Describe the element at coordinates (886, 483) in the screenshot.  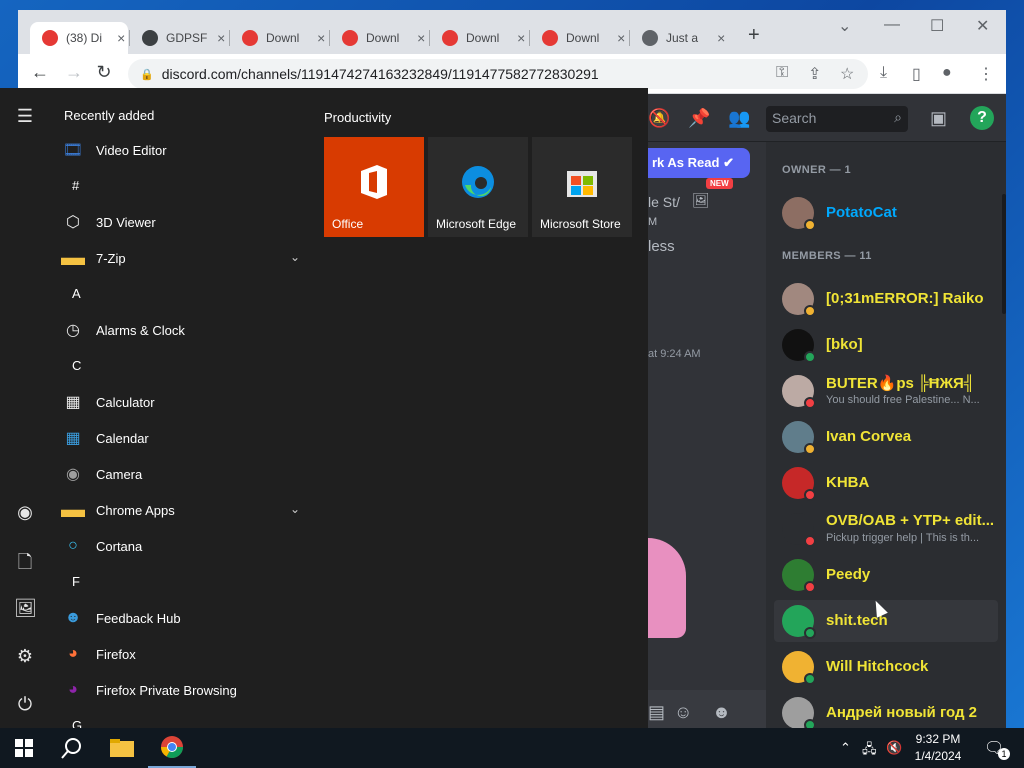
I see `member-item: KHBA` at that location.